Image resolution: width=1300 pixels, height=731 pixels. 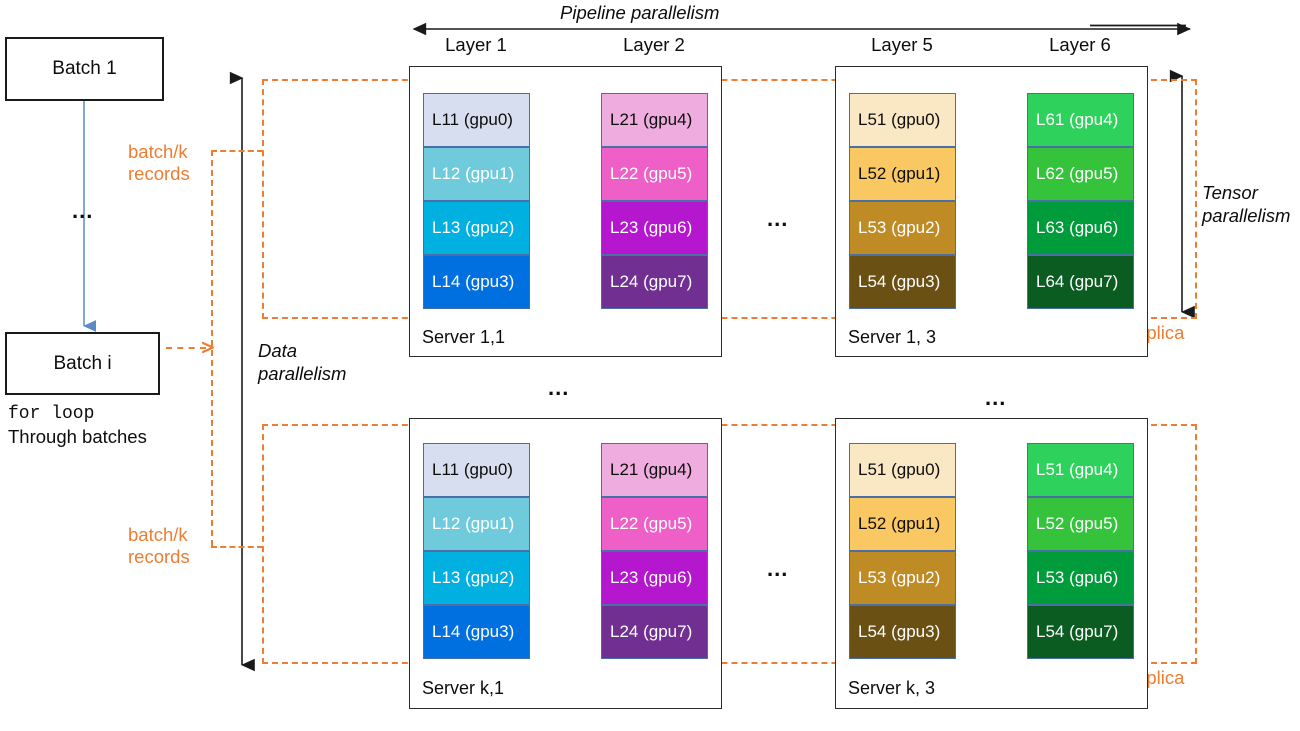 I want to click on gpu-cell: L52 (gpu5), so click(x=1080, y=524).